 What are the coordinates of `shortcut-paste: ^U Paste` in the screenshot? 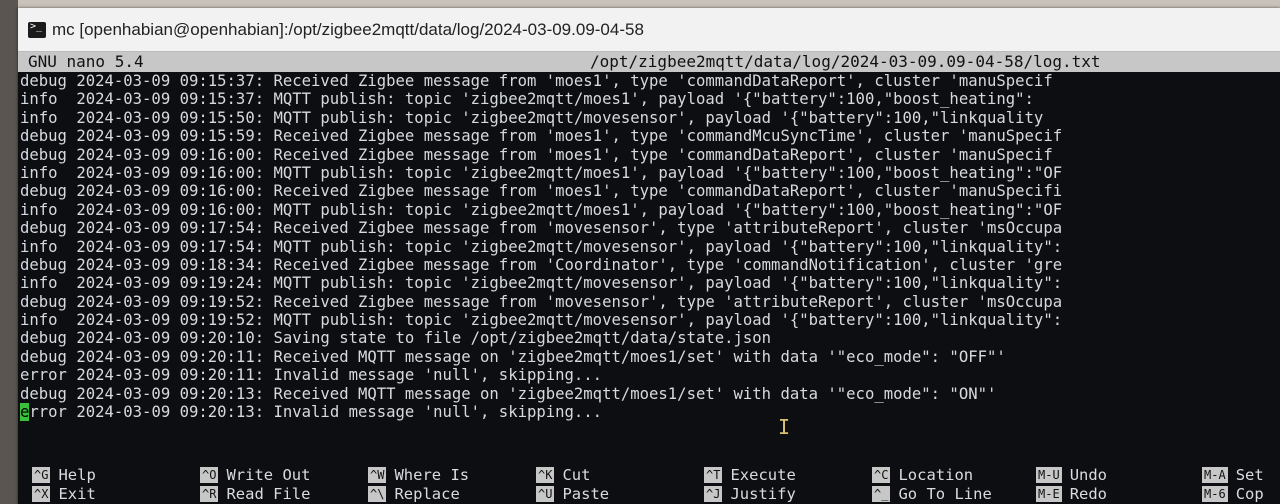 It's located at (572, 494).